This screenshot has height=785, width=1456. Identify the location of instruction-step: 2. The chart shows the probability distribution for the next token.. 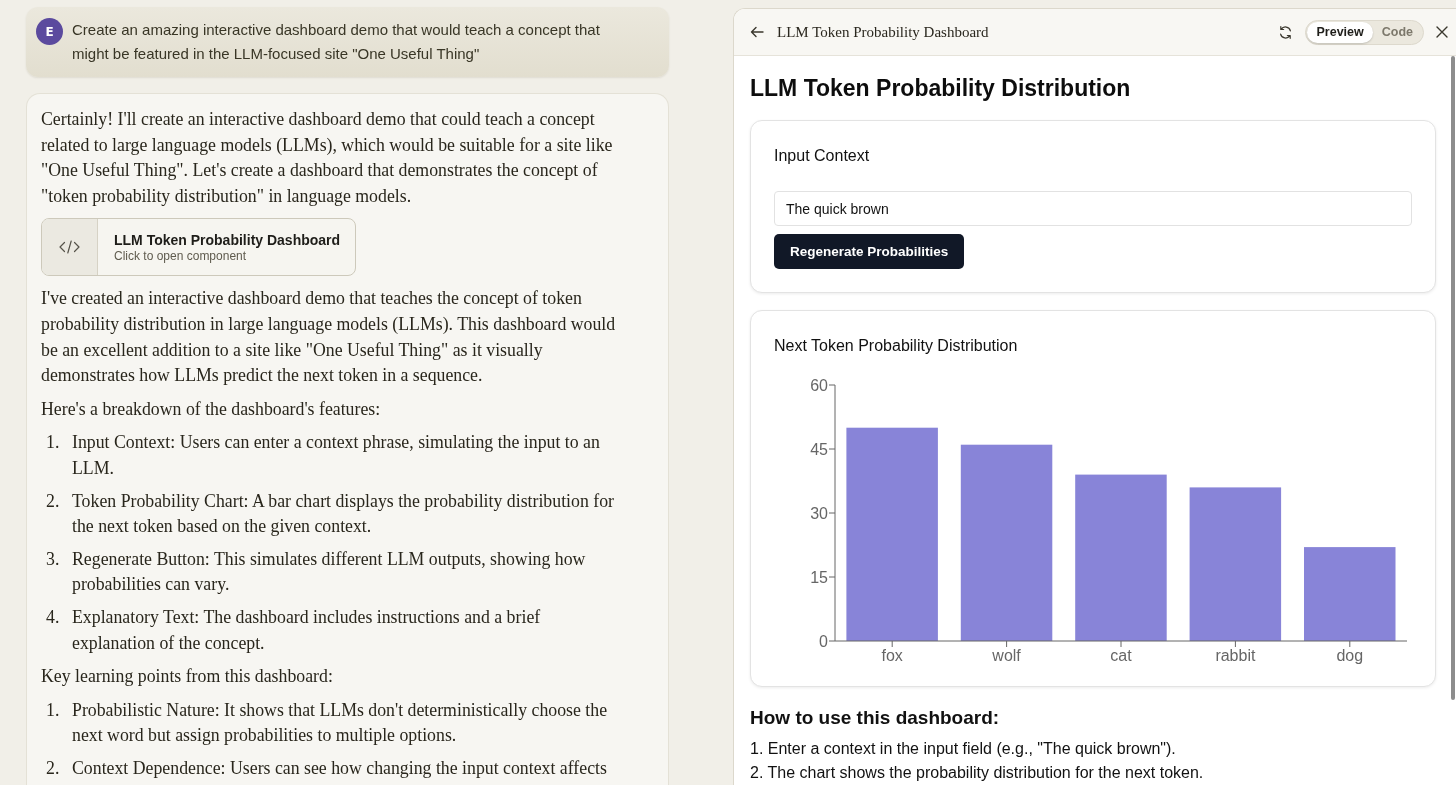
(1093, 773).